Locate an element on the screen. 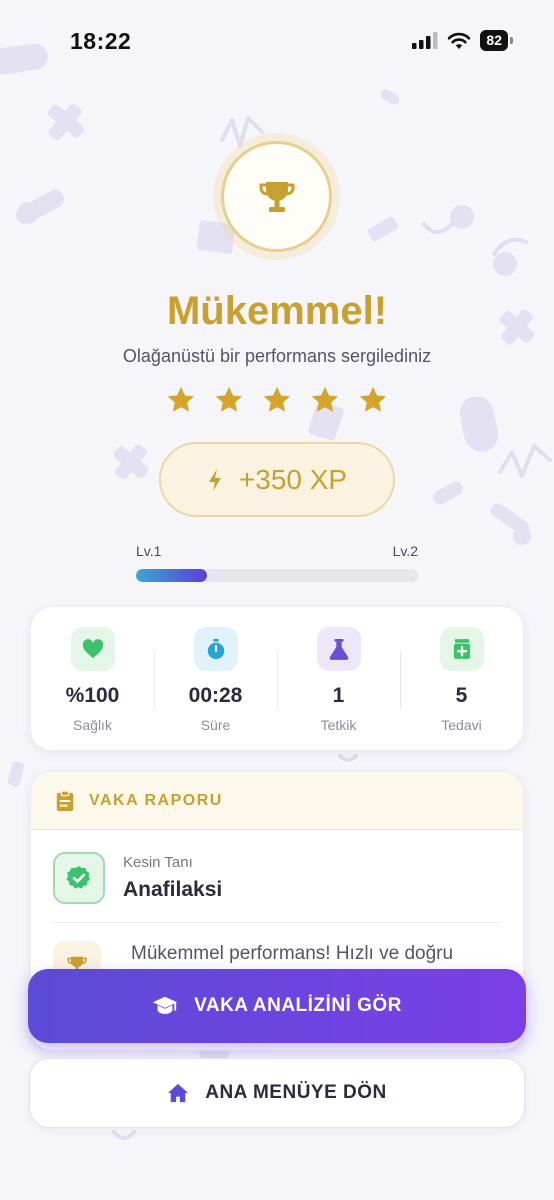 This screenshot has width=554, height=1200. stat-label: Sağlık is located at coordinates (92, 725).